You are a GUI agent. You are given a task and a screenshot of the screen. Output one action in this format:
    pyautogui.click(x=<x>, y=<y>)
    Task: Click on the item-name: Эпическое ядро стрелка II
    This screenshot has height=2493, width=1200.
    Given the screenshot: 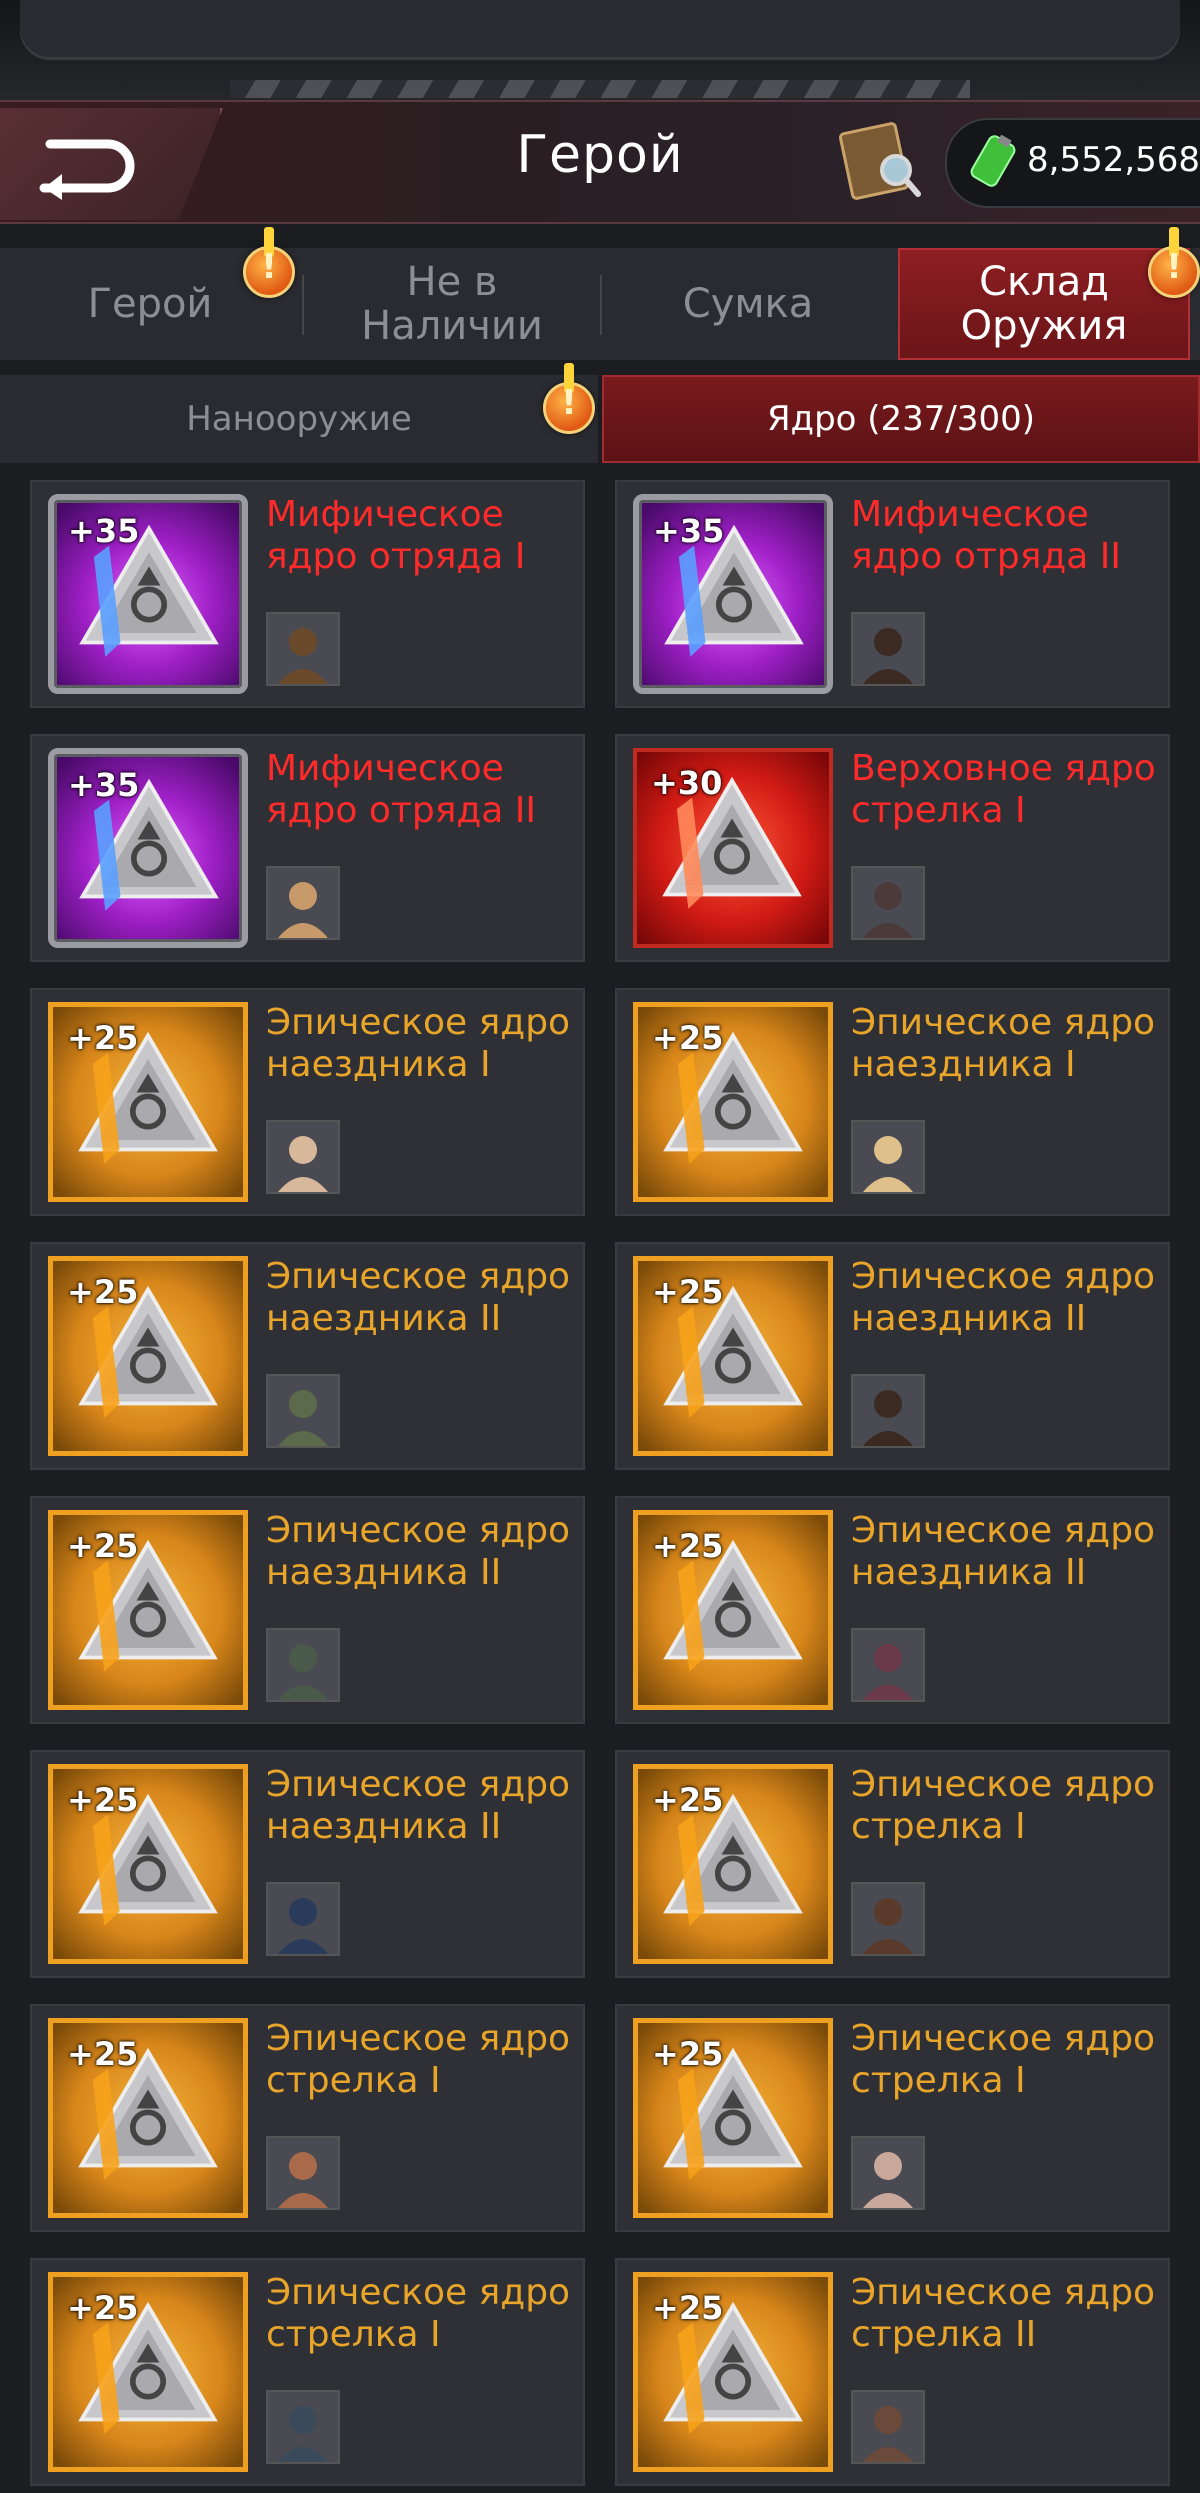 What is the action you would take?
    pyautogui.click(x=1003, y=2313)
    